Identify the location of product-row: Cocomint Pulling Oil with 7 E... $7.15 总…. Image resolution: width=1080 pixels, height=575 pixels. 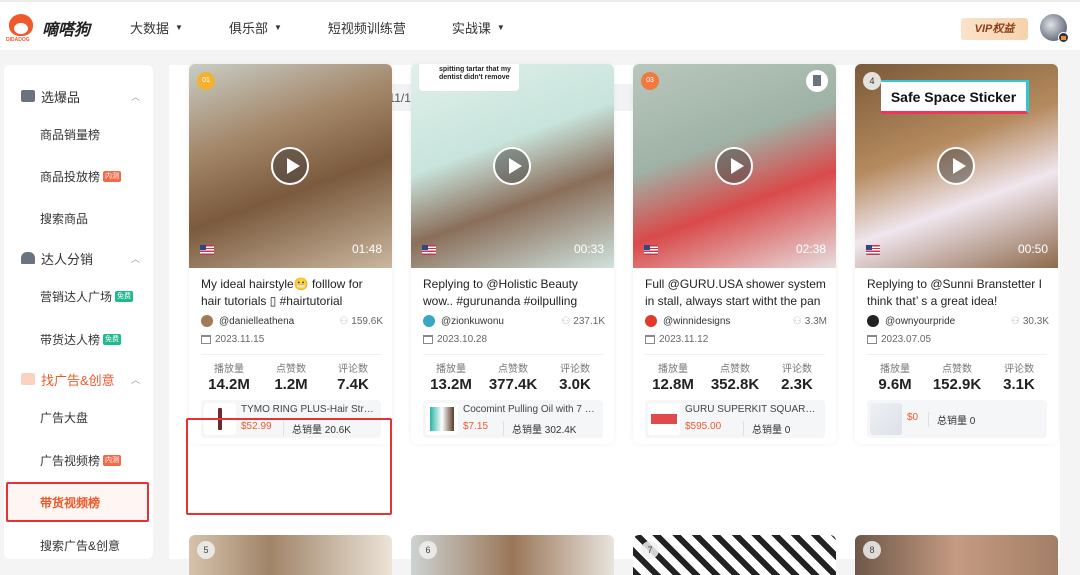
(513, 419).